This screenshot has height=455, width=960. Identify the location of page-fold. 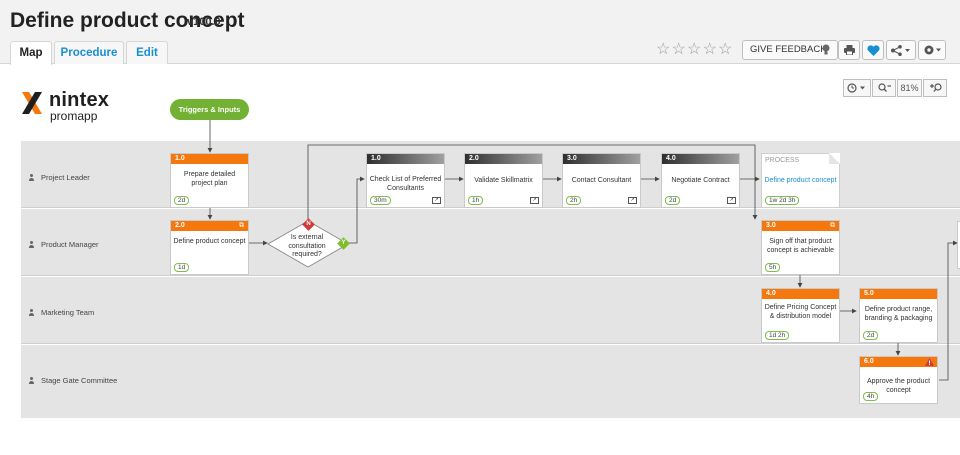
(834, 158).